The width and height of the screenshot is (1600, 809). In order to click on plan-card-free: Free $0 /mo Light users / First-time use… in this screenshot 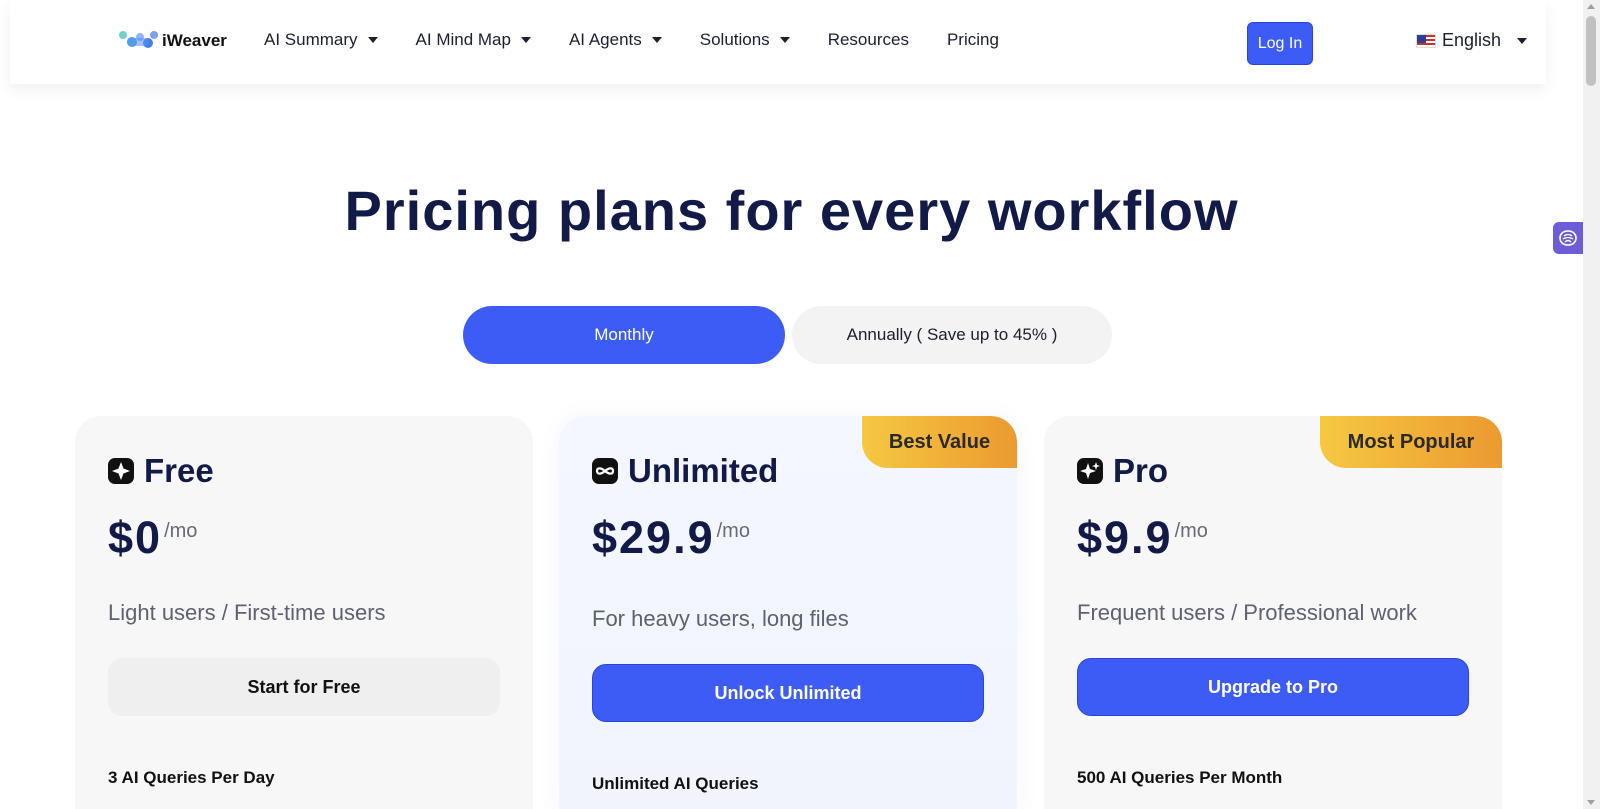, I will do `click(304, 612)`.